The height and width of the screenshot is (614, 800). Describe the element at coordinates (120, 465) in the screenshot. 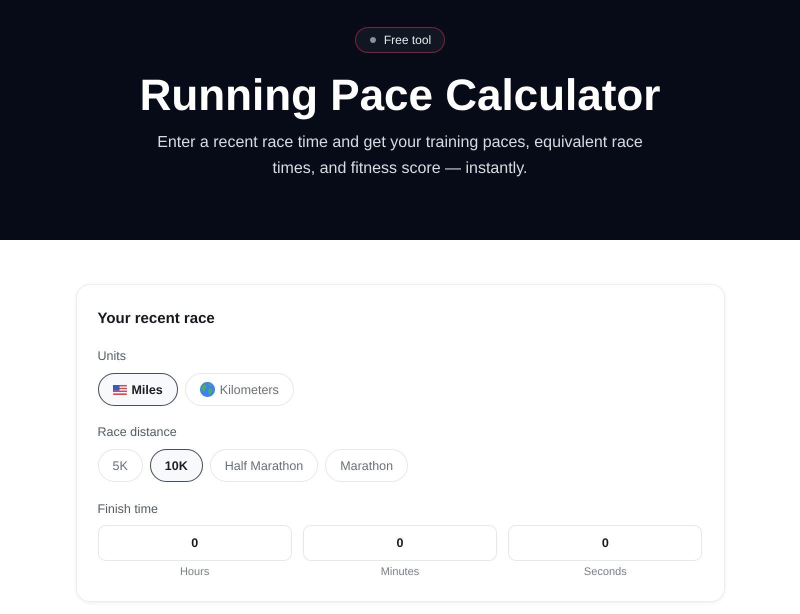

I see `distance-option-button: 5K` at that location.